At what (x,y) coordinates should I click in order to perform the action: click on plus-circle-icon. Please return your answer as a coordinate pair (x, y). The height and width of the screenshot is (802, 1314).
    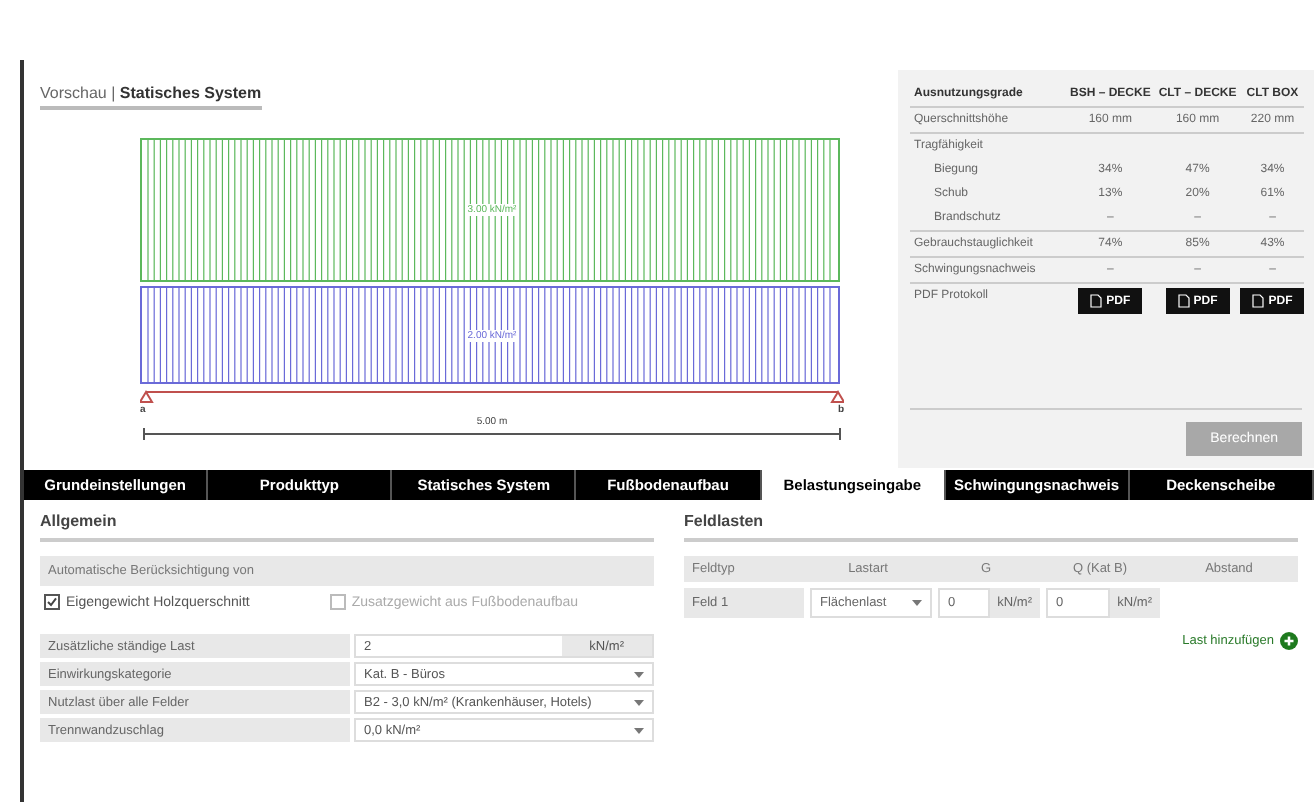
    Looking at the image, I should click on (1289, 641).